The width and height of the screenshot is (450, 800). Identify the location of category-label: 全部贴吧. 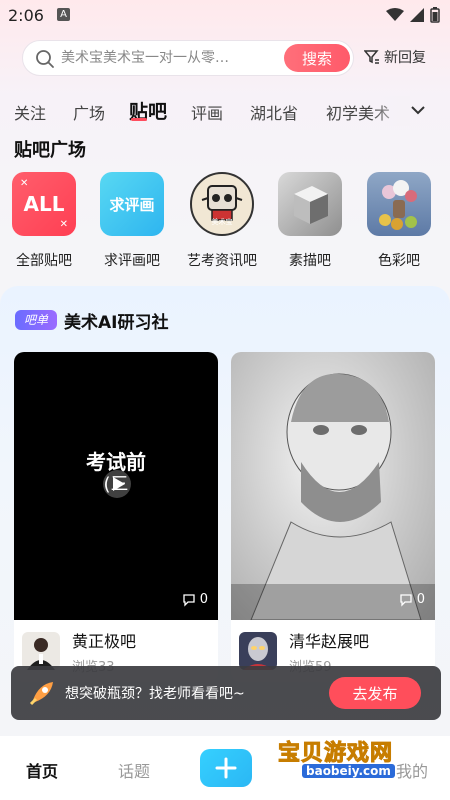
(44, 261).